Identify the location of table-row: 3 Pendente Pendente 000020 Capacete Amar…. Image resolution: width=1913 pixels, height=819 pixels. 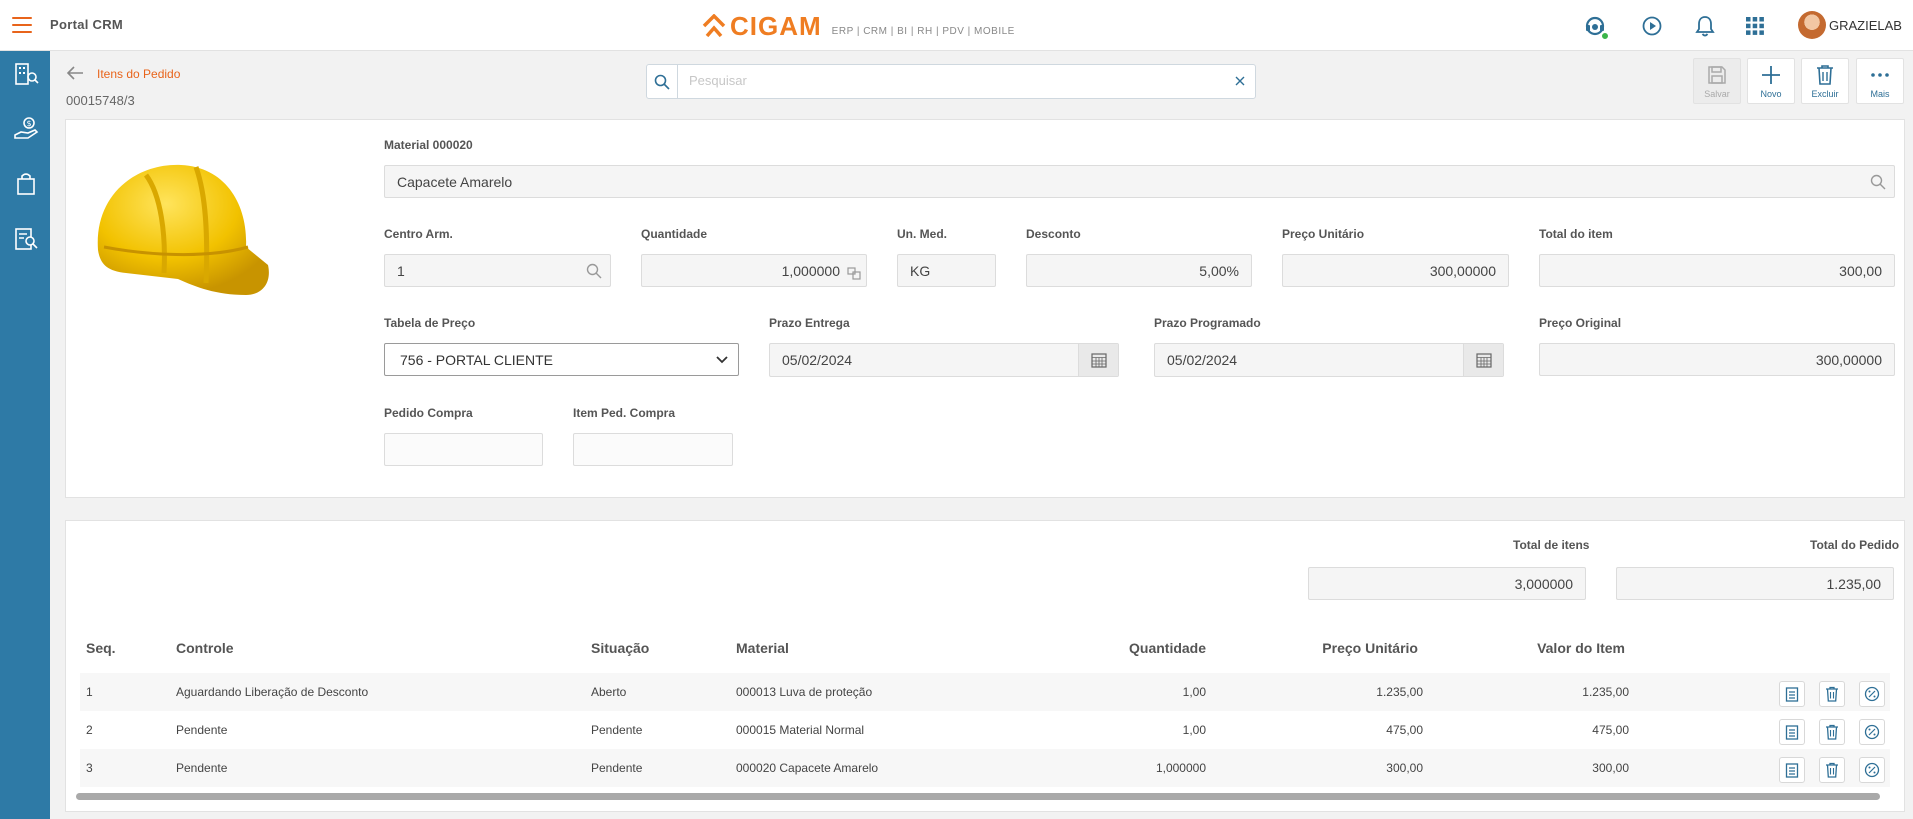
(985, 768).